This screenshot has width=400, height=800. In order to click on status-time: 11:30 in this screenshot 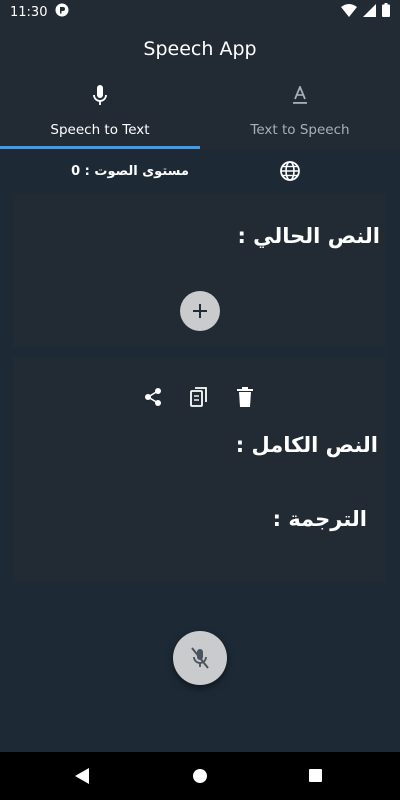, I will do `click(29, 12)`.